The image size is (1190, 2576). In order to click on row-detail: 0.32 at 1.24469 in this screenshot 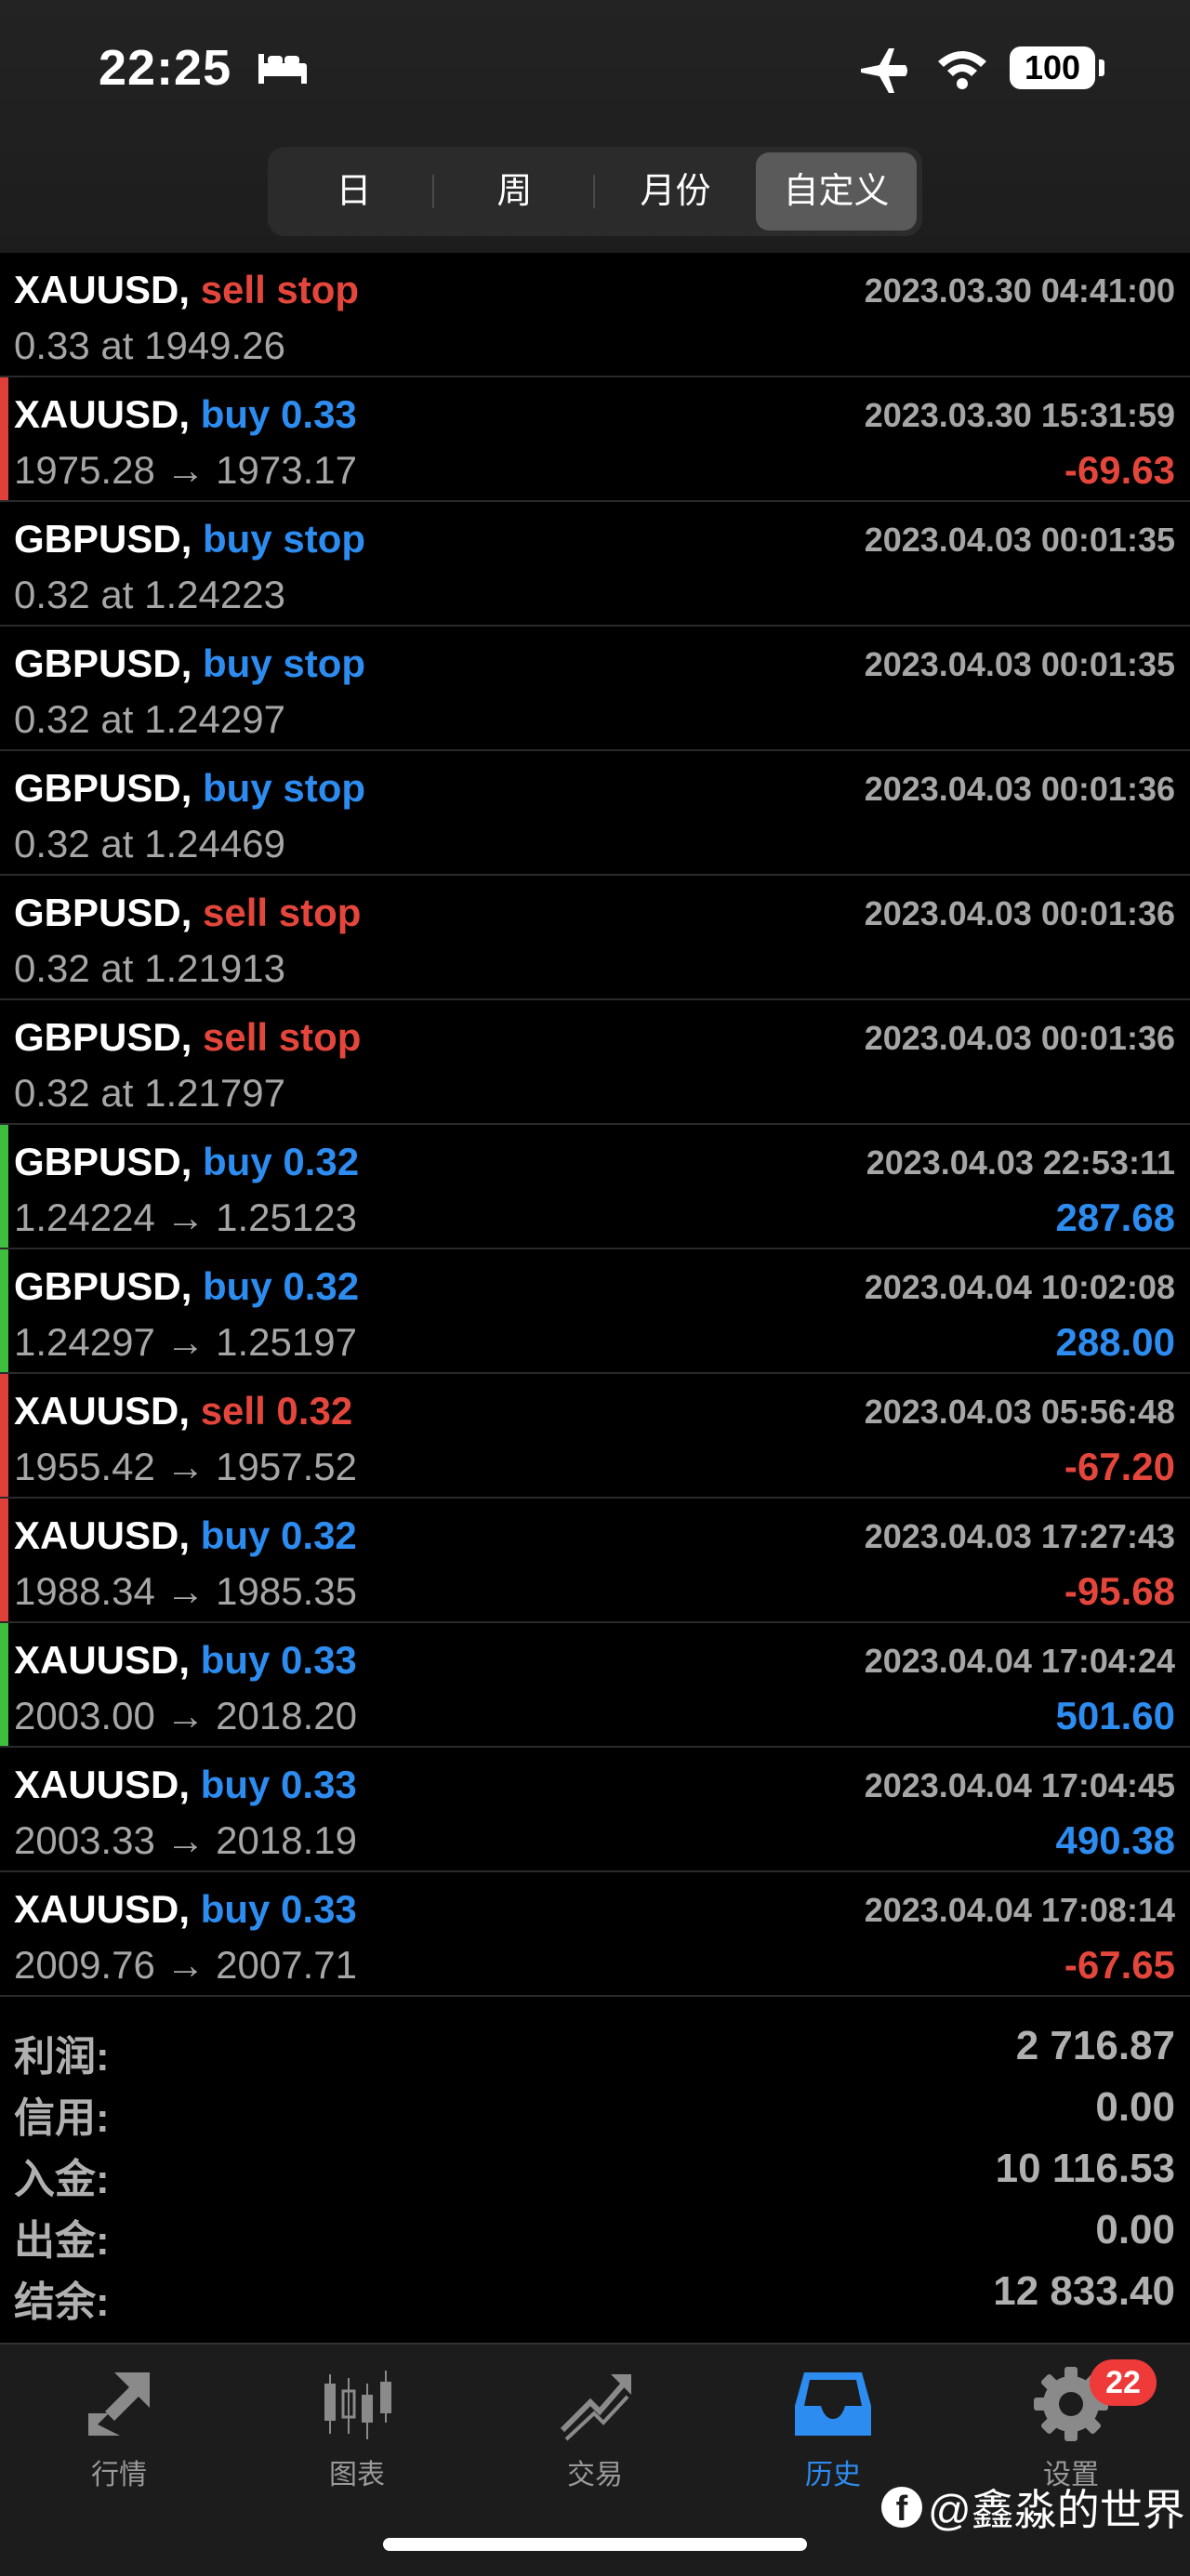, I will do `click(149, 843)`.